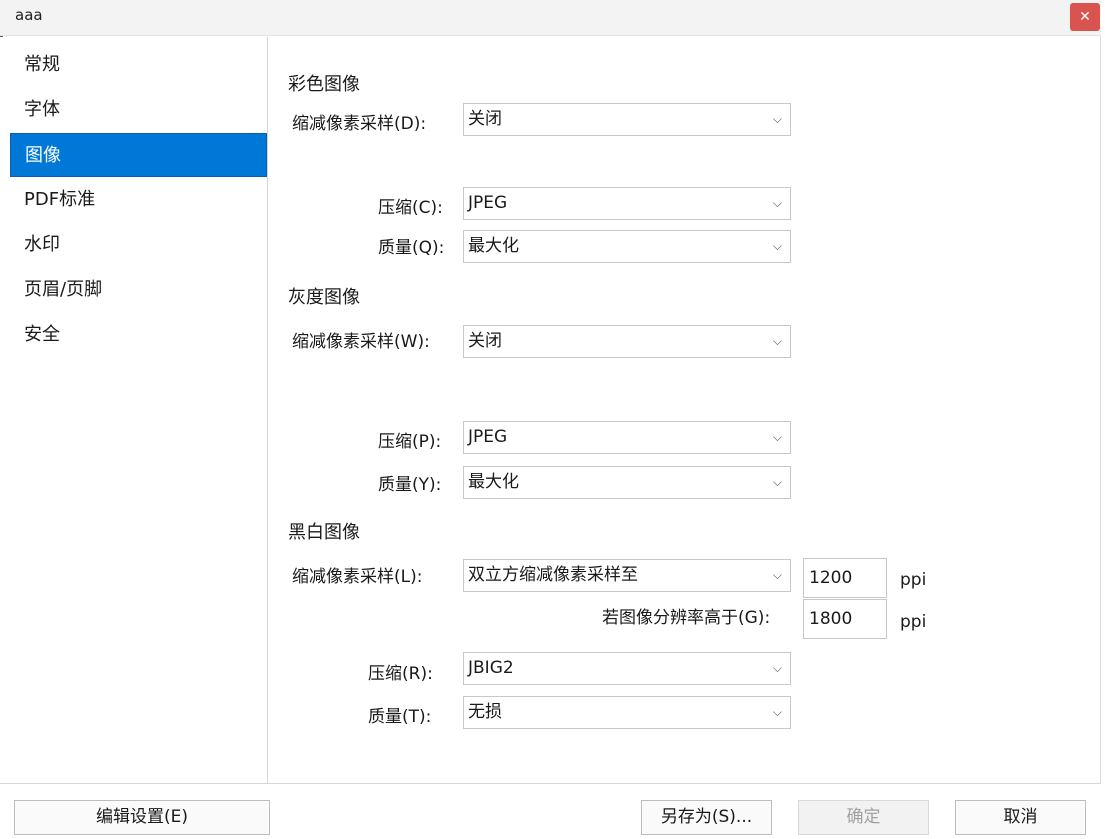  What do you see at coordinates (400, 674) in the screenshot?
I see `mono-compress-label: 压缩(R):` at bounding box center [400, 674].